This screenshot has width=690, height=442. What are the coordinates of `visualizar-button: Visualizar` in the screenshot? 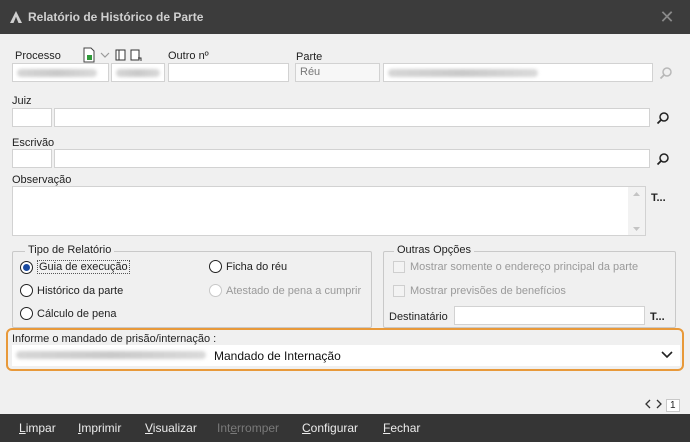 It's located at (171, 428).